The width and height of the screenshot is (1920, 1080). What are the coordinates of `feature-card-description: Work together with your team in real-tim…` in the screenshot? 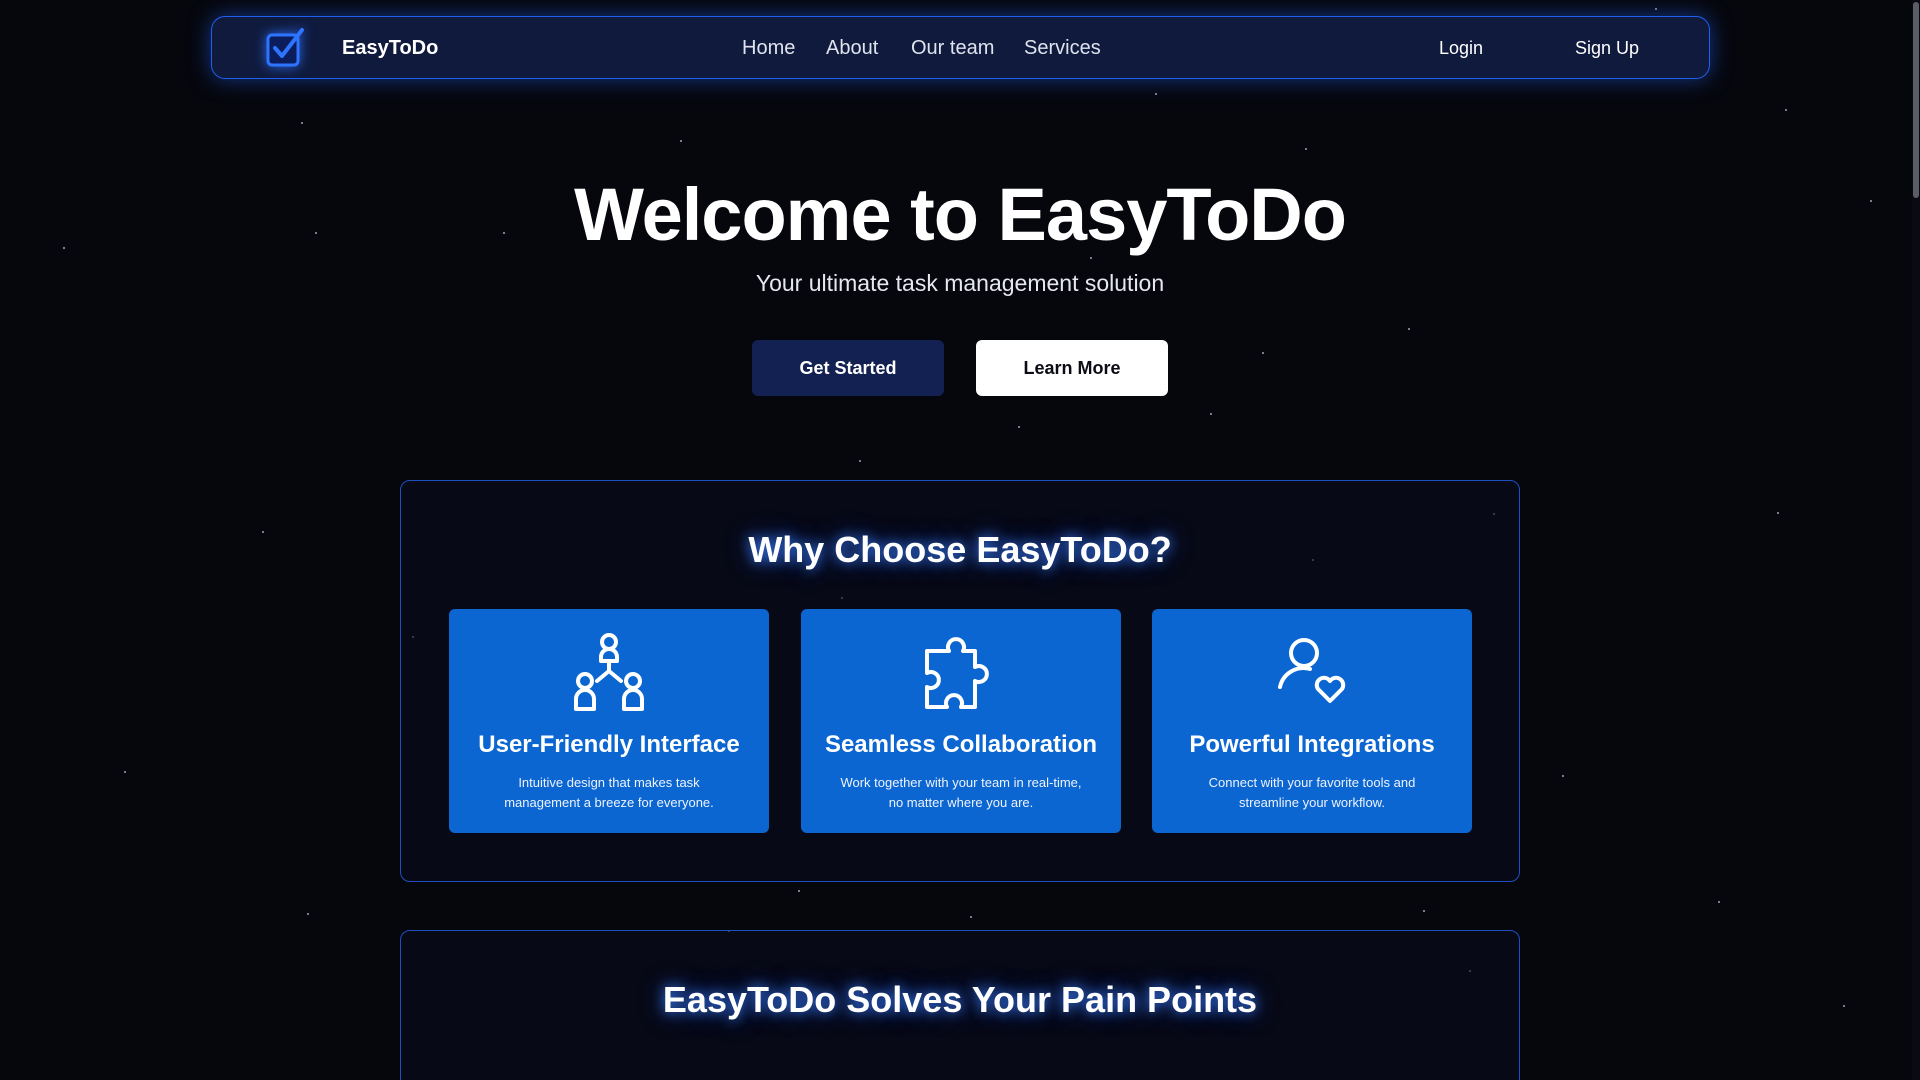 It's located at (961, 793).